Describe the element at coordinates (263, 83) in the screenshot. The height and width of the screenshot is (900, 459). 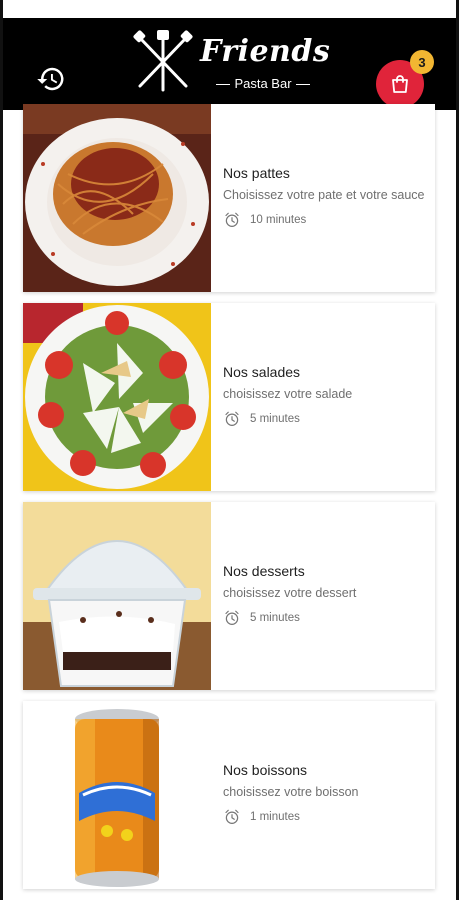
I see `logo-subtitle: Pasta Bar` at that location.